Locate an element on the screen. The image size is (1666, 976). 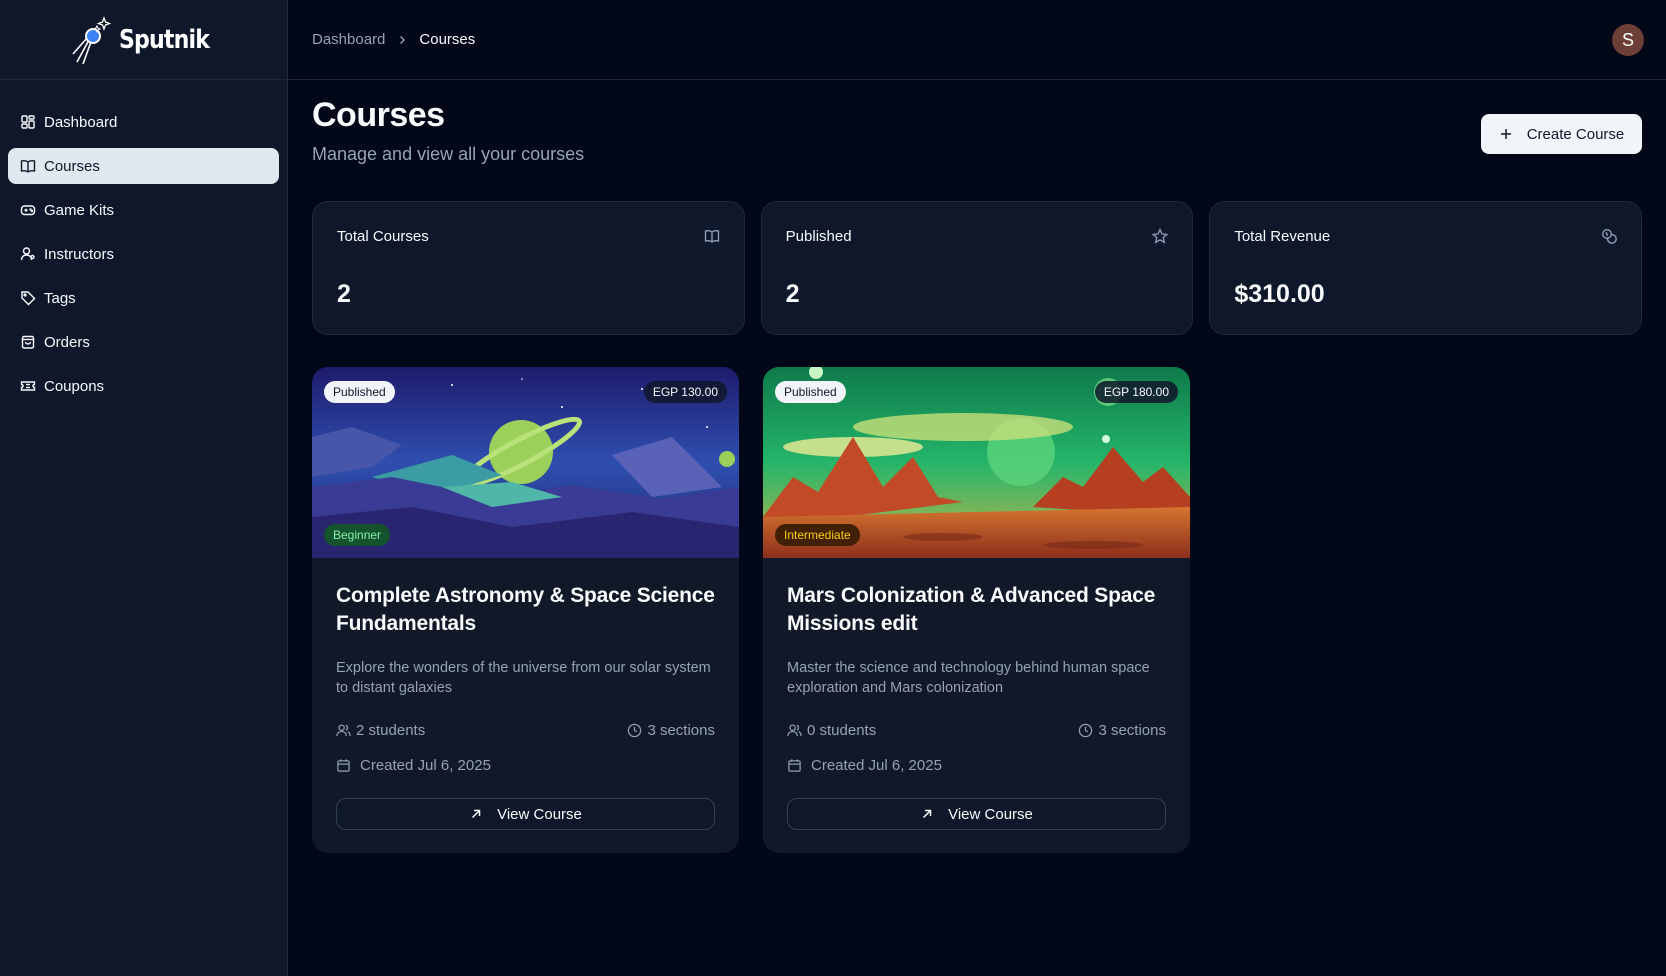
create-course-label: Create Course is located at coordinates (1575, 134).